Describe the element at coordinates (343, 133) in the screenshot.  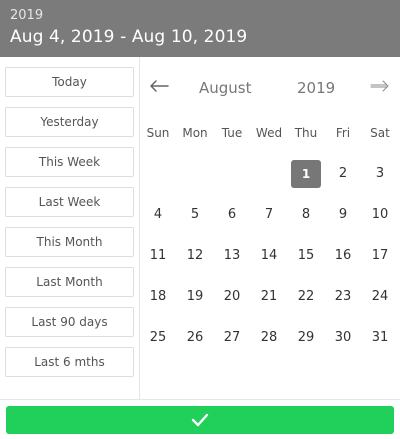
I see `weekday-label: Fri` at that location.